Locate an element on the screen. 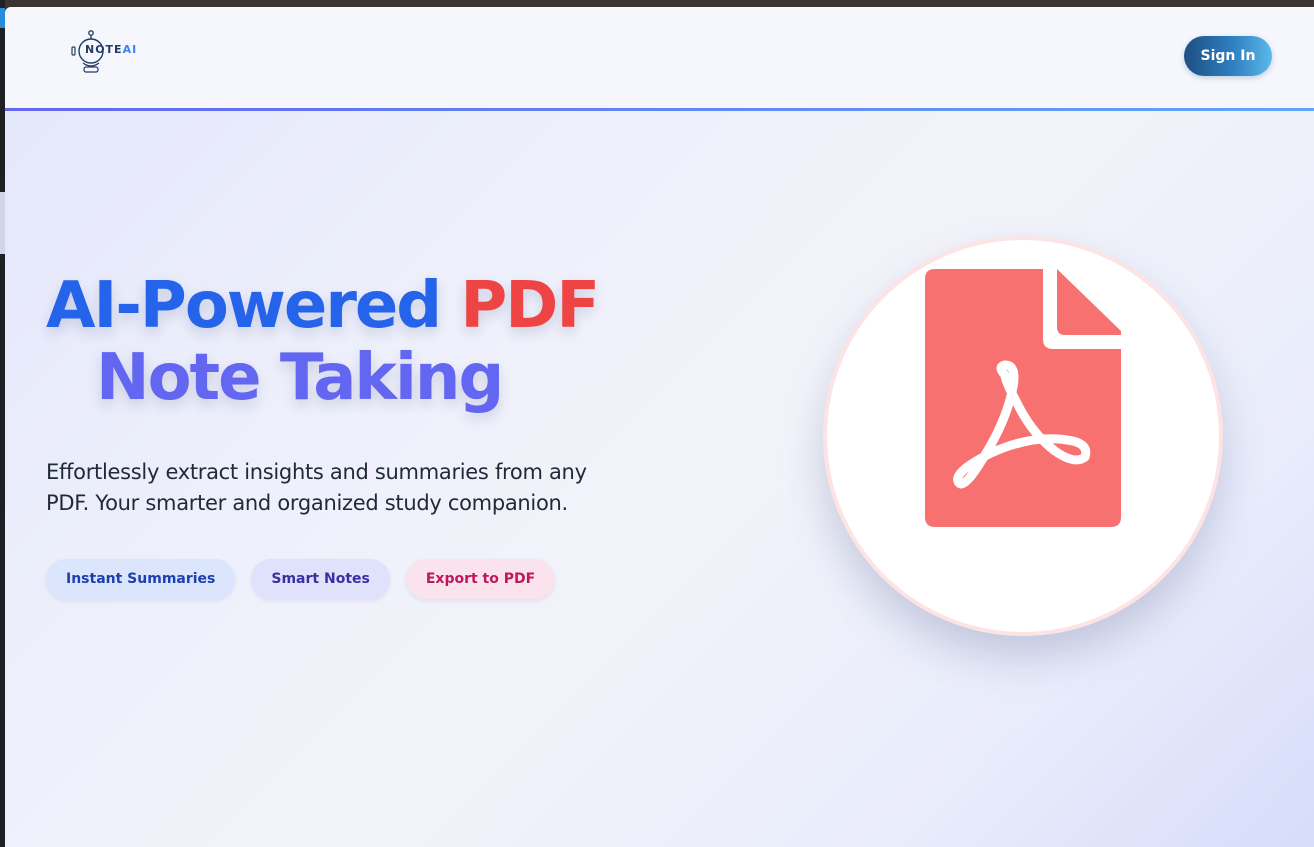 This screenshot has width=1314, height=847. sign-in-button: Sign In is located at coordinates (1228, 56).